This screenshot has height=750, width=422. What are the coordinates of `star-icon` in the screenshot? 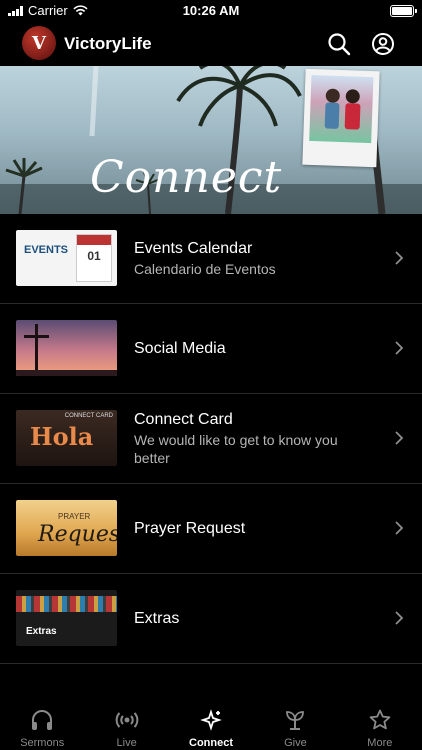 It's located at (380, 719).